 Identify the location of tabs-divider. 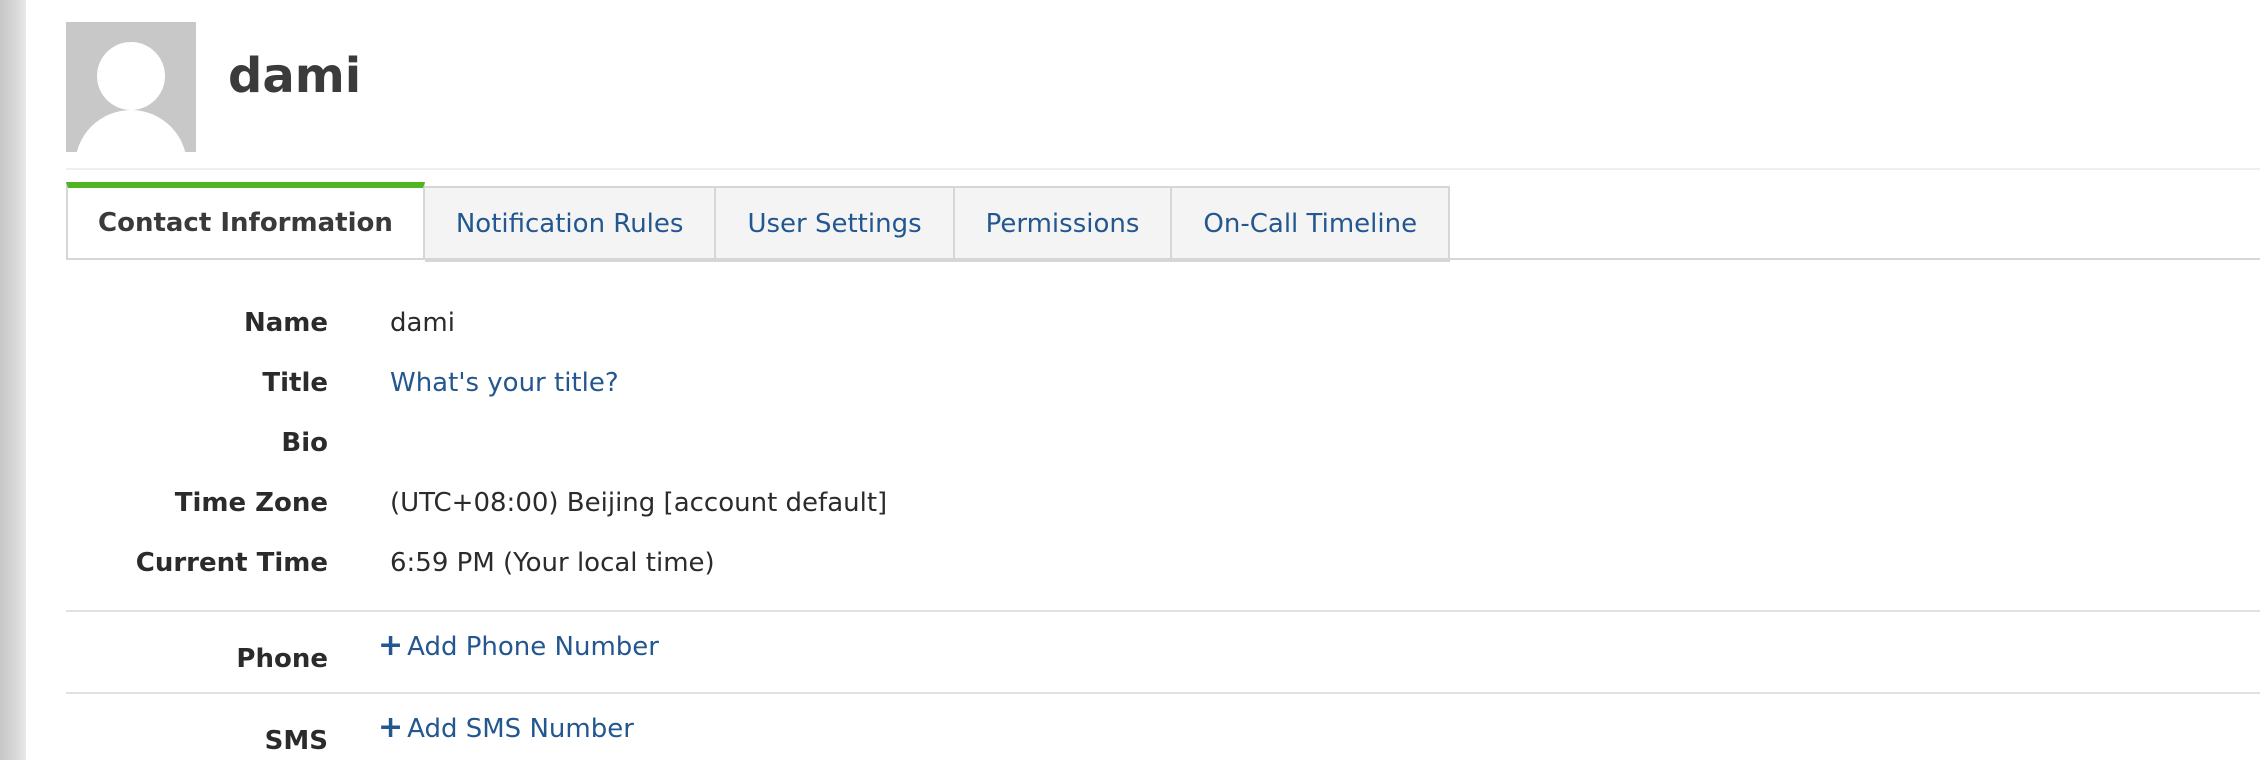
(1163, 259).